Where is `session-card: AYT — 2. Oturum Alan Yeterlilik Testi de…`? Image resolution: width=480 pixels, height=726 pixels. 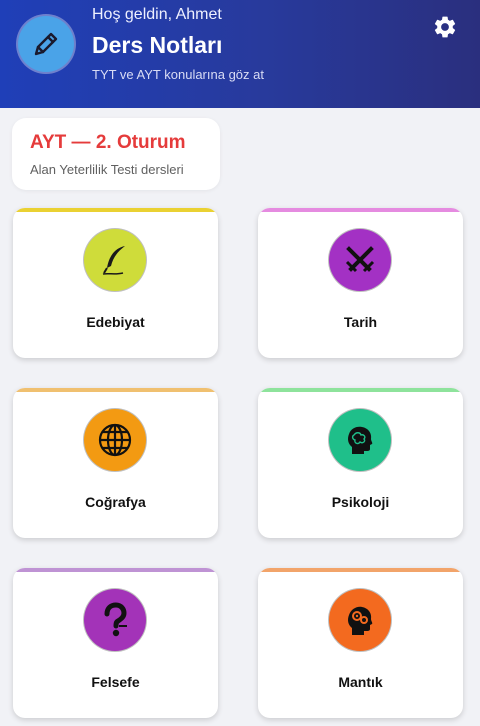 session-card: AYT — 2. Oturum Alan Yeterlilik Testi de… is located at coordinates (116, 154).